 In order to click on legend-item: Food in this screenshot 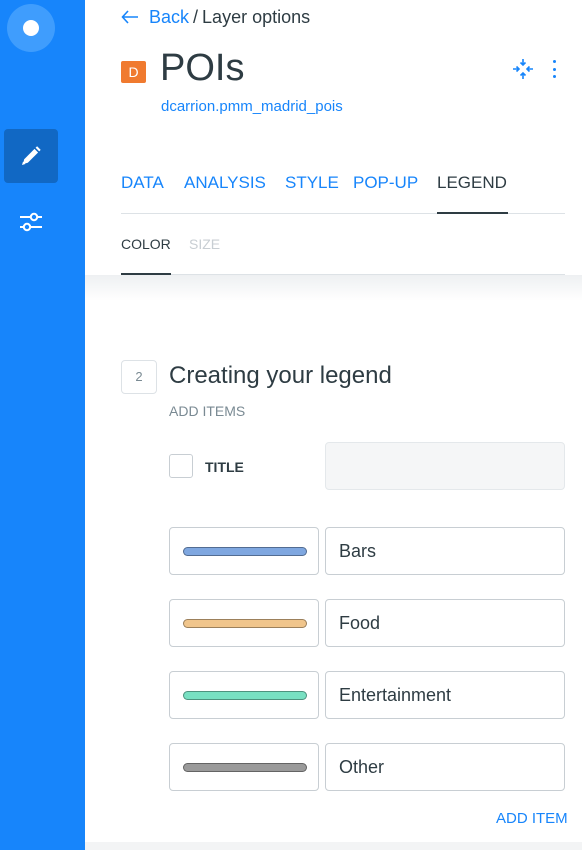, I will do `click(367, 623)`.